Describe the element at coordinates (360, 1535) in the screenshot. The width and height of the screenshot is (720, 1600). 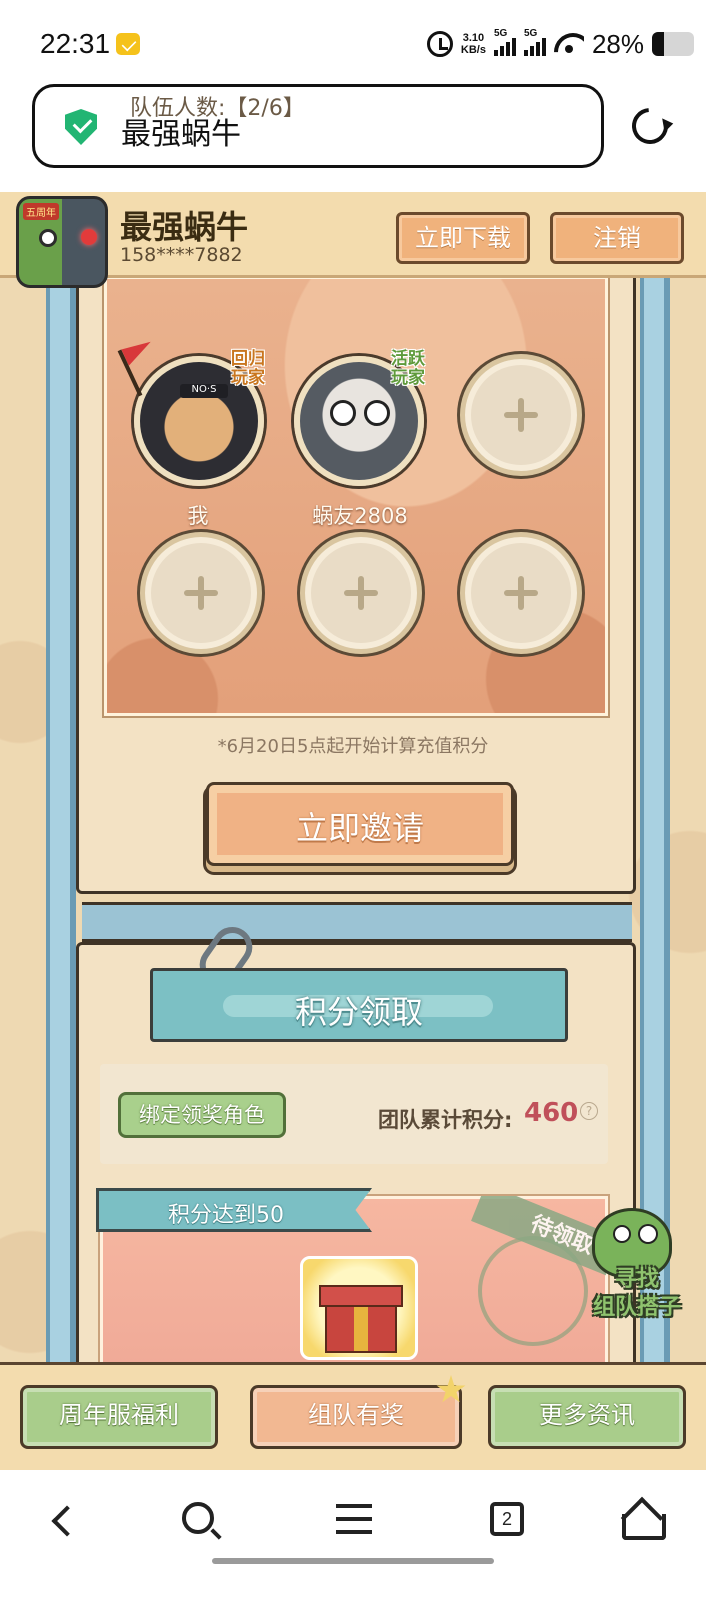
I see `browser-bottom-nav: 2` at that location.